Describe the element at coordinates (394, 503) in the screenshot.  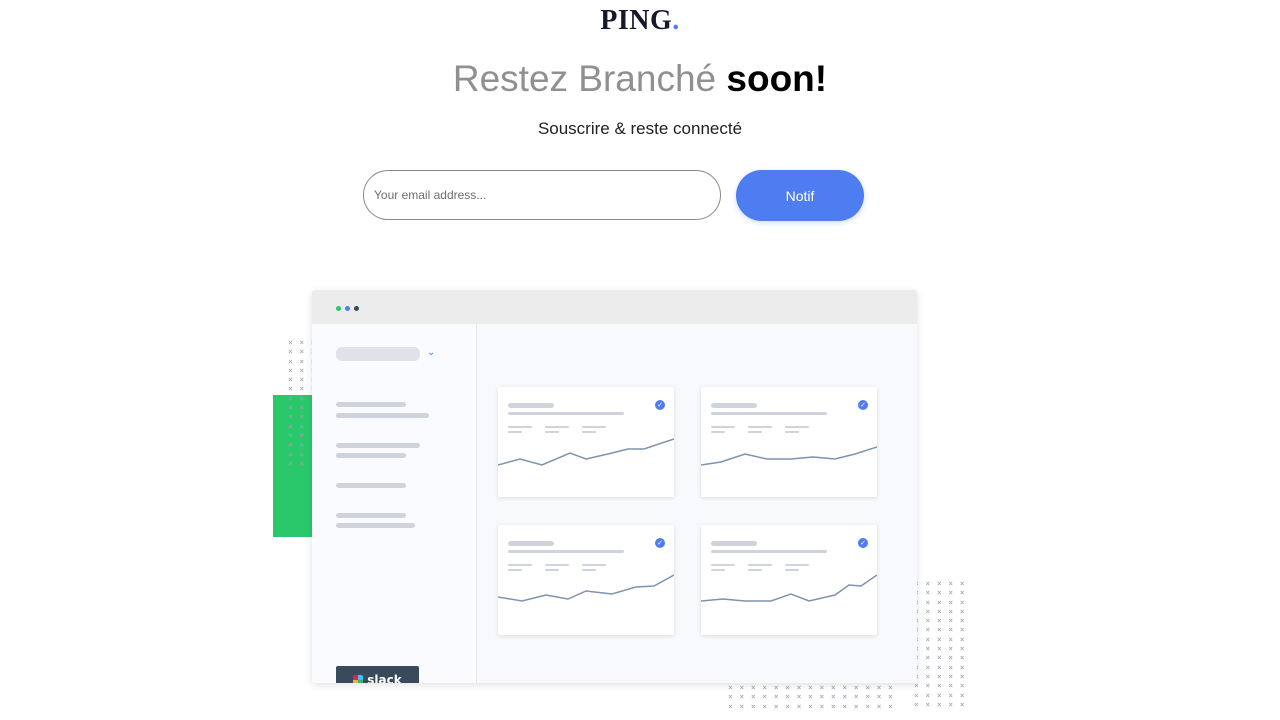
I see `sidebar: ⌄ slack` at that location.